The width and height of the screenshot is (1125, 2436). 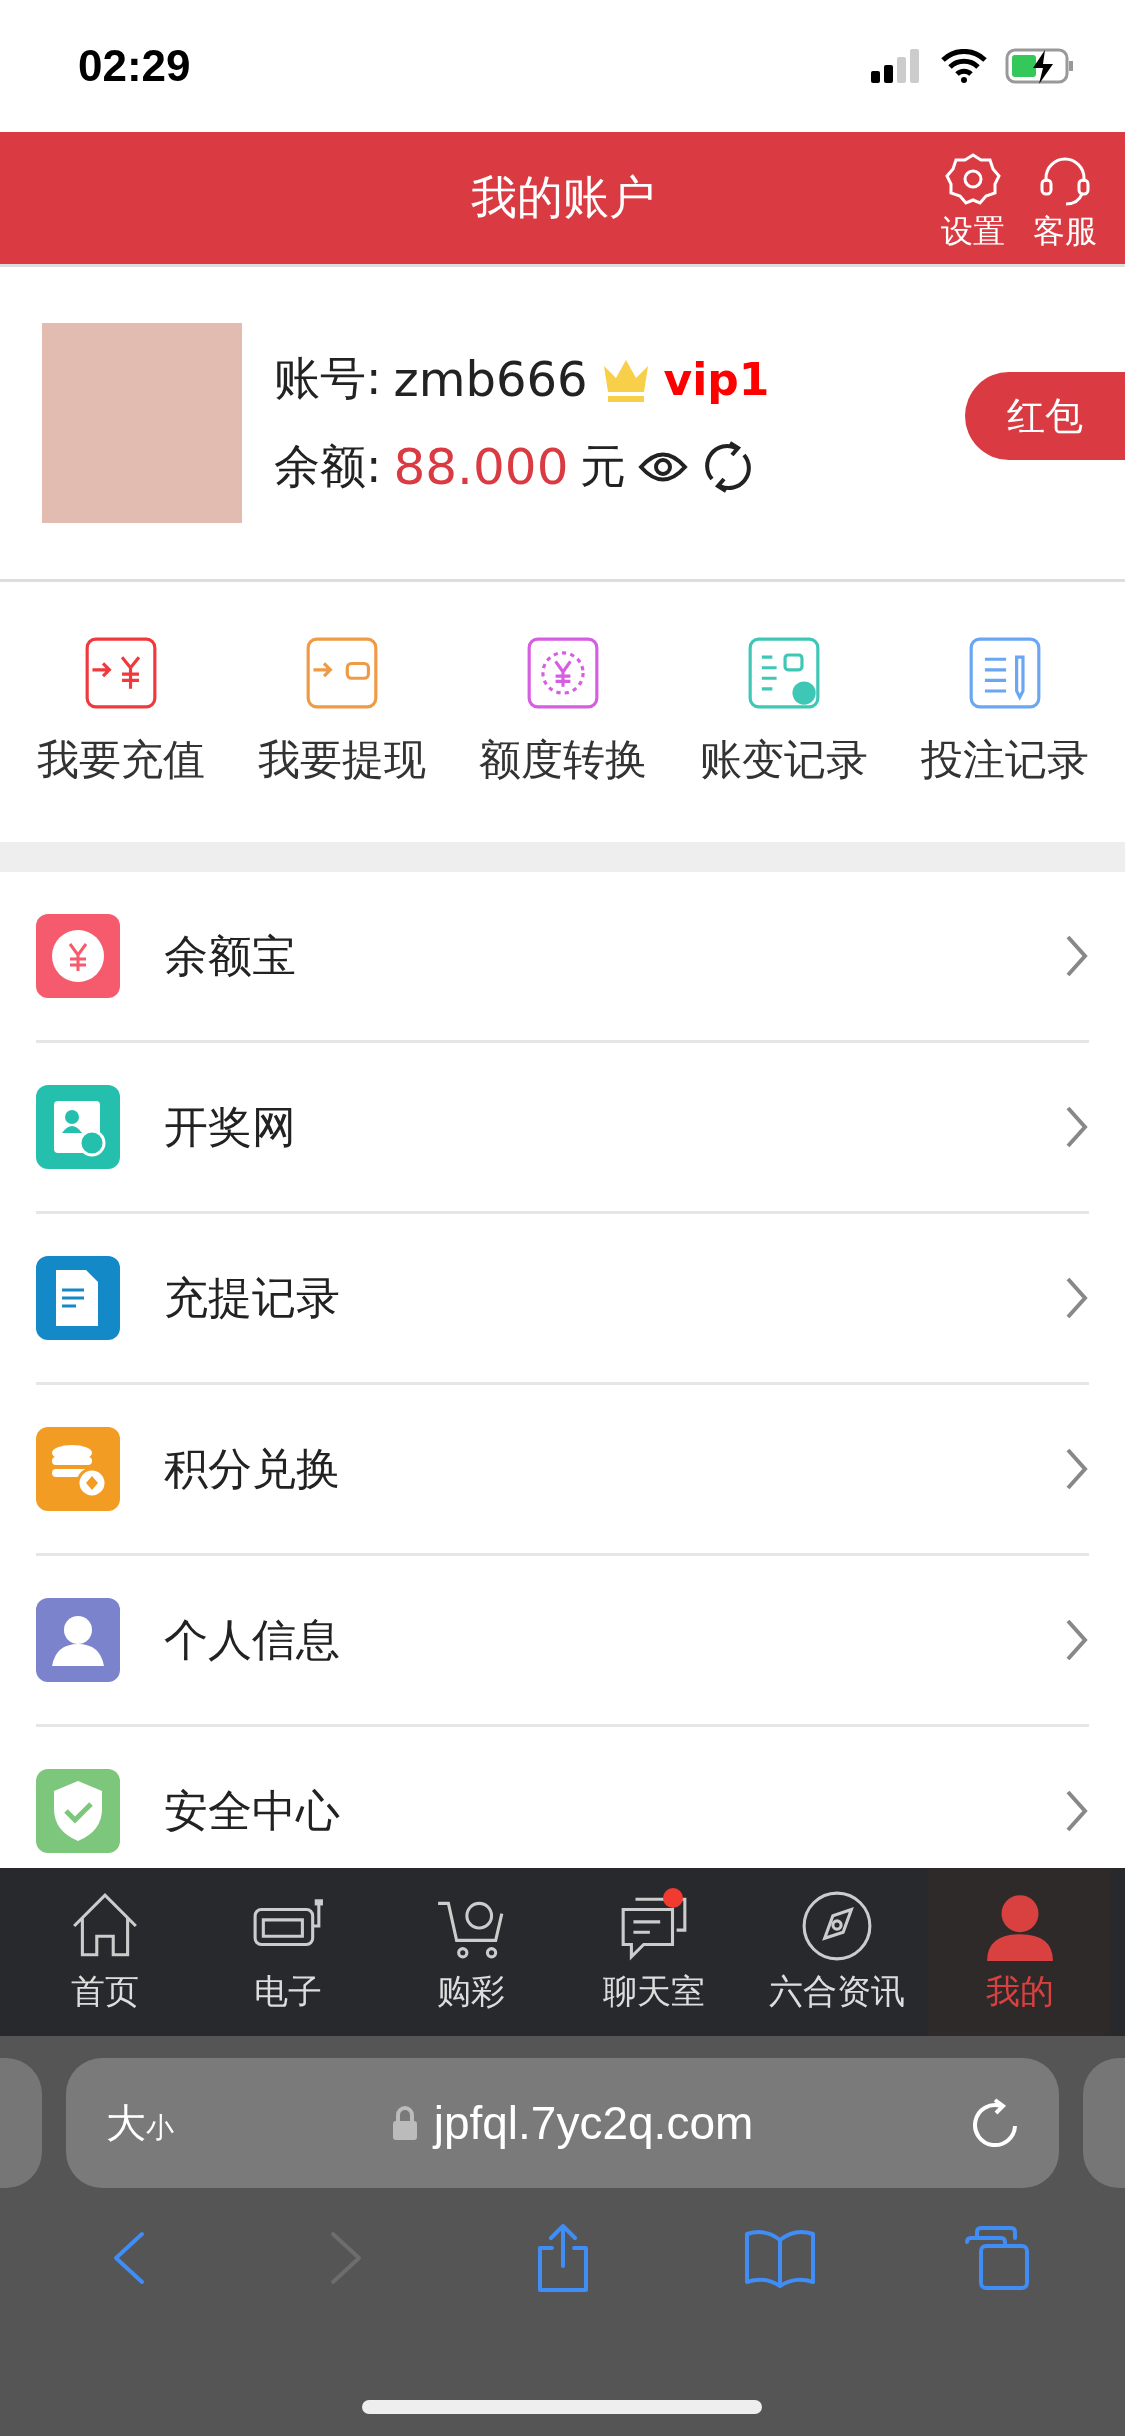 What do you see at coordinates (603, 466) in the screenshot?
I see `currency-unit: 元` at bounding box center [603, 466].